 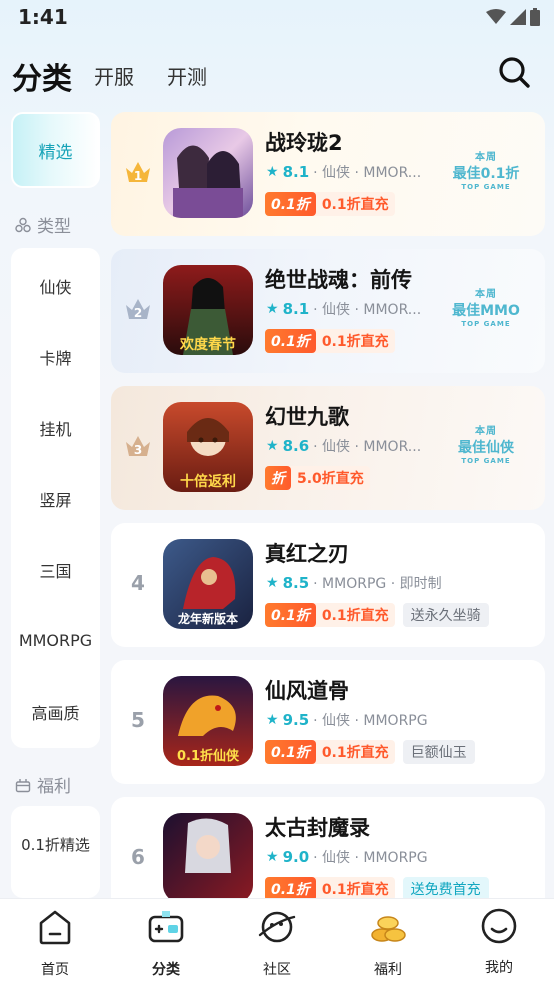 I want to click on award-badge: 本周 最佳0.1折 TOP GAME, so click(x=486, y=170).